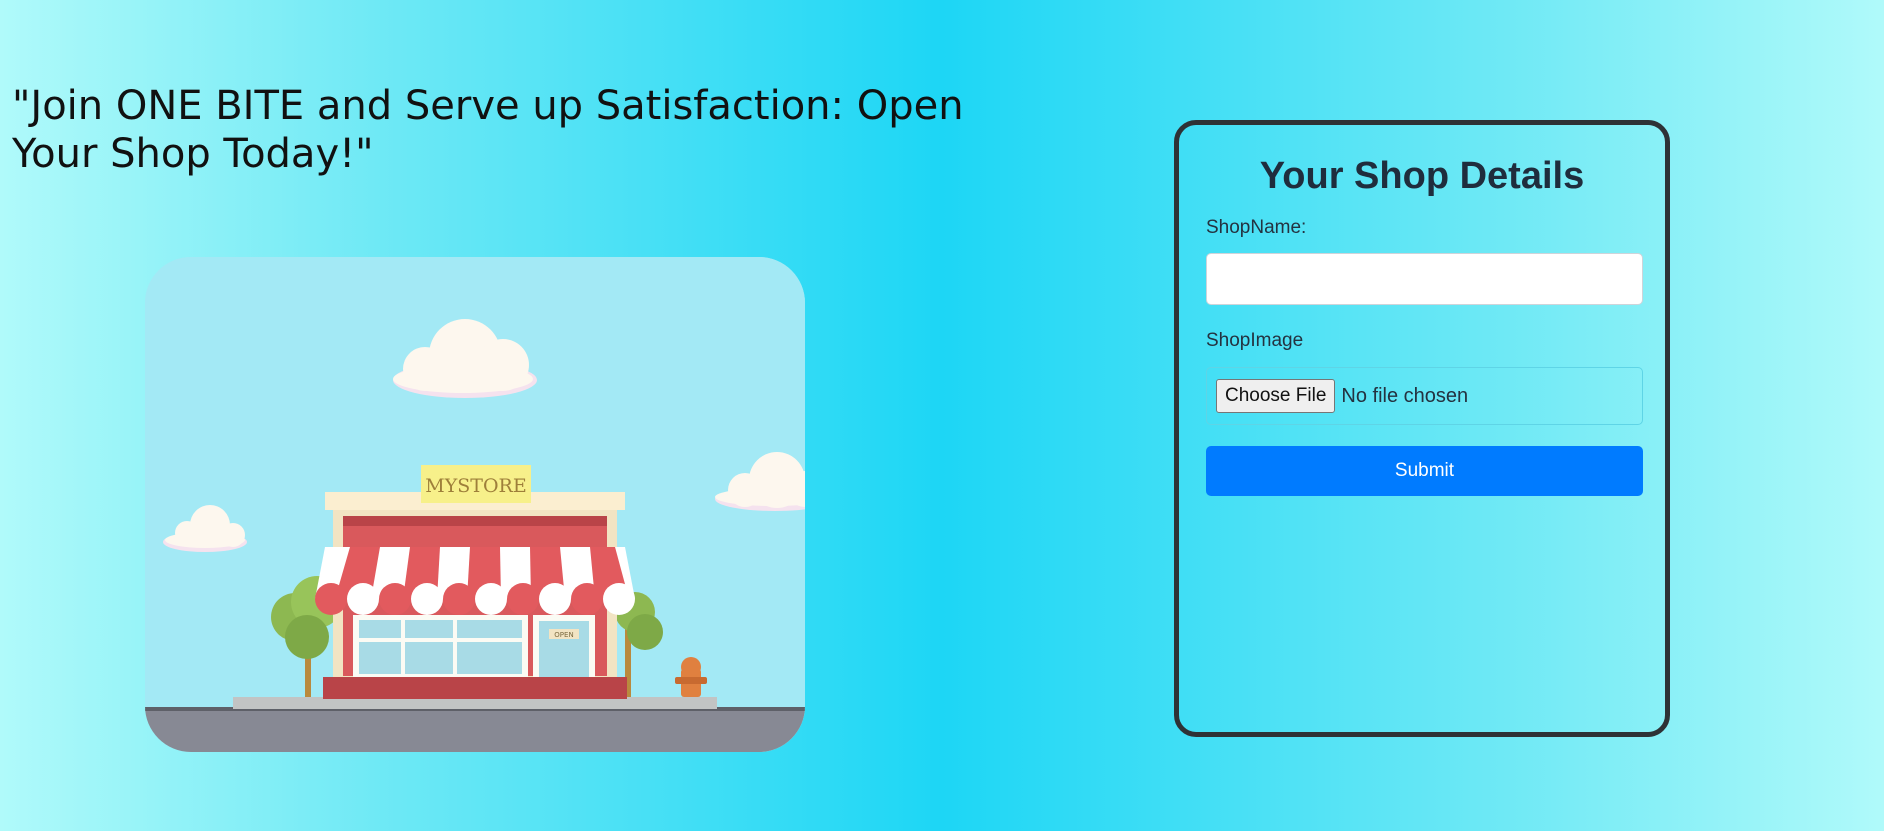  I want to click on file-status-text: No file chosen, so click(1405, 395).